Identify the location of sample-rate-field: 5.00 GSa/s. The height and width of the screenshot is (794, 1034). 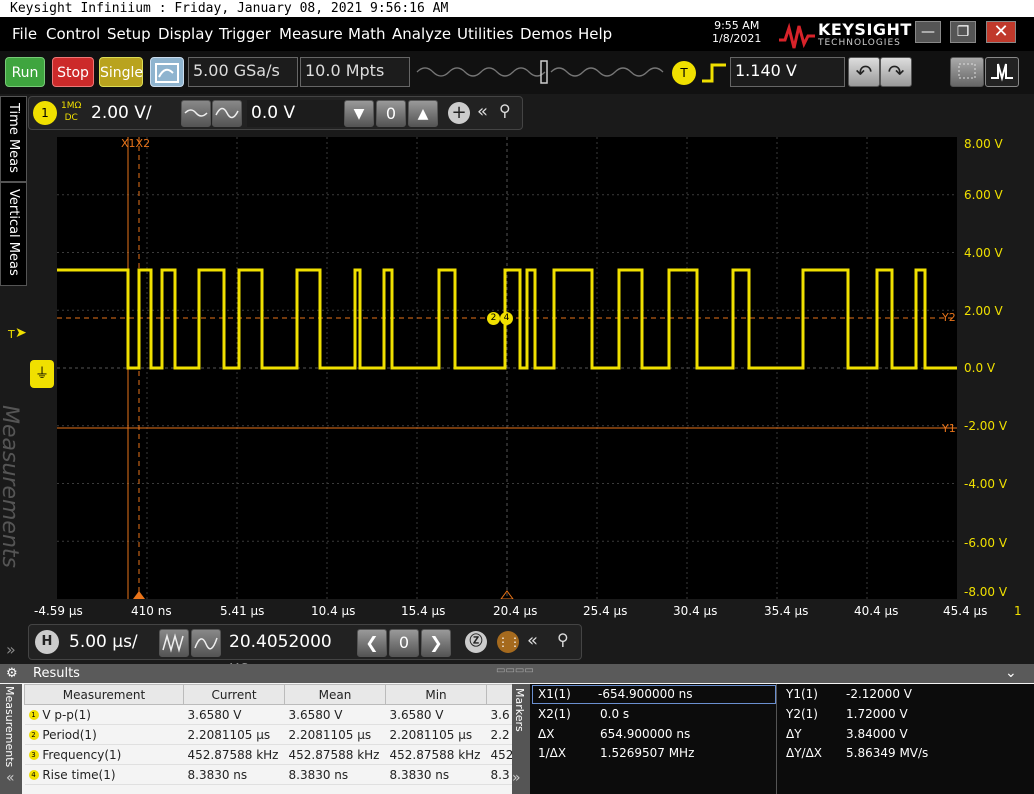
(243, 72).